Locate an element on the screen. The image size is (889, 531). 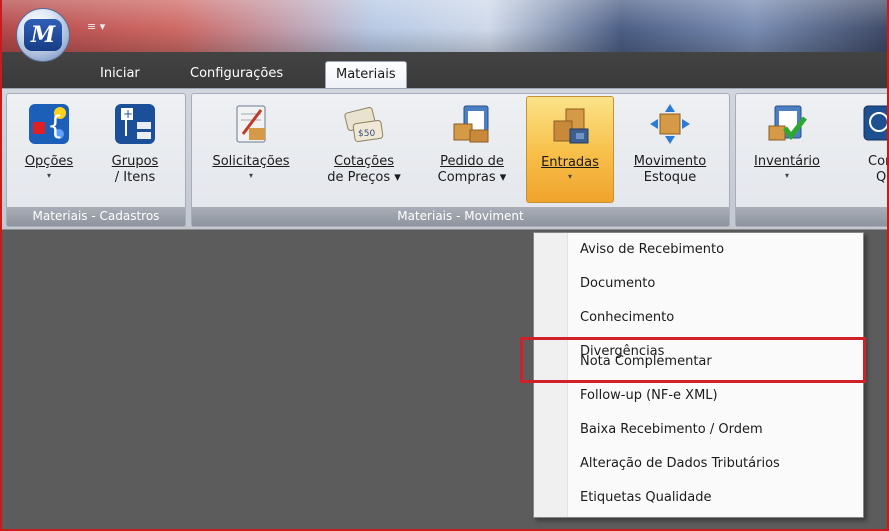
group-label: Materiais - Moviment is located at coordinates (460, 216).